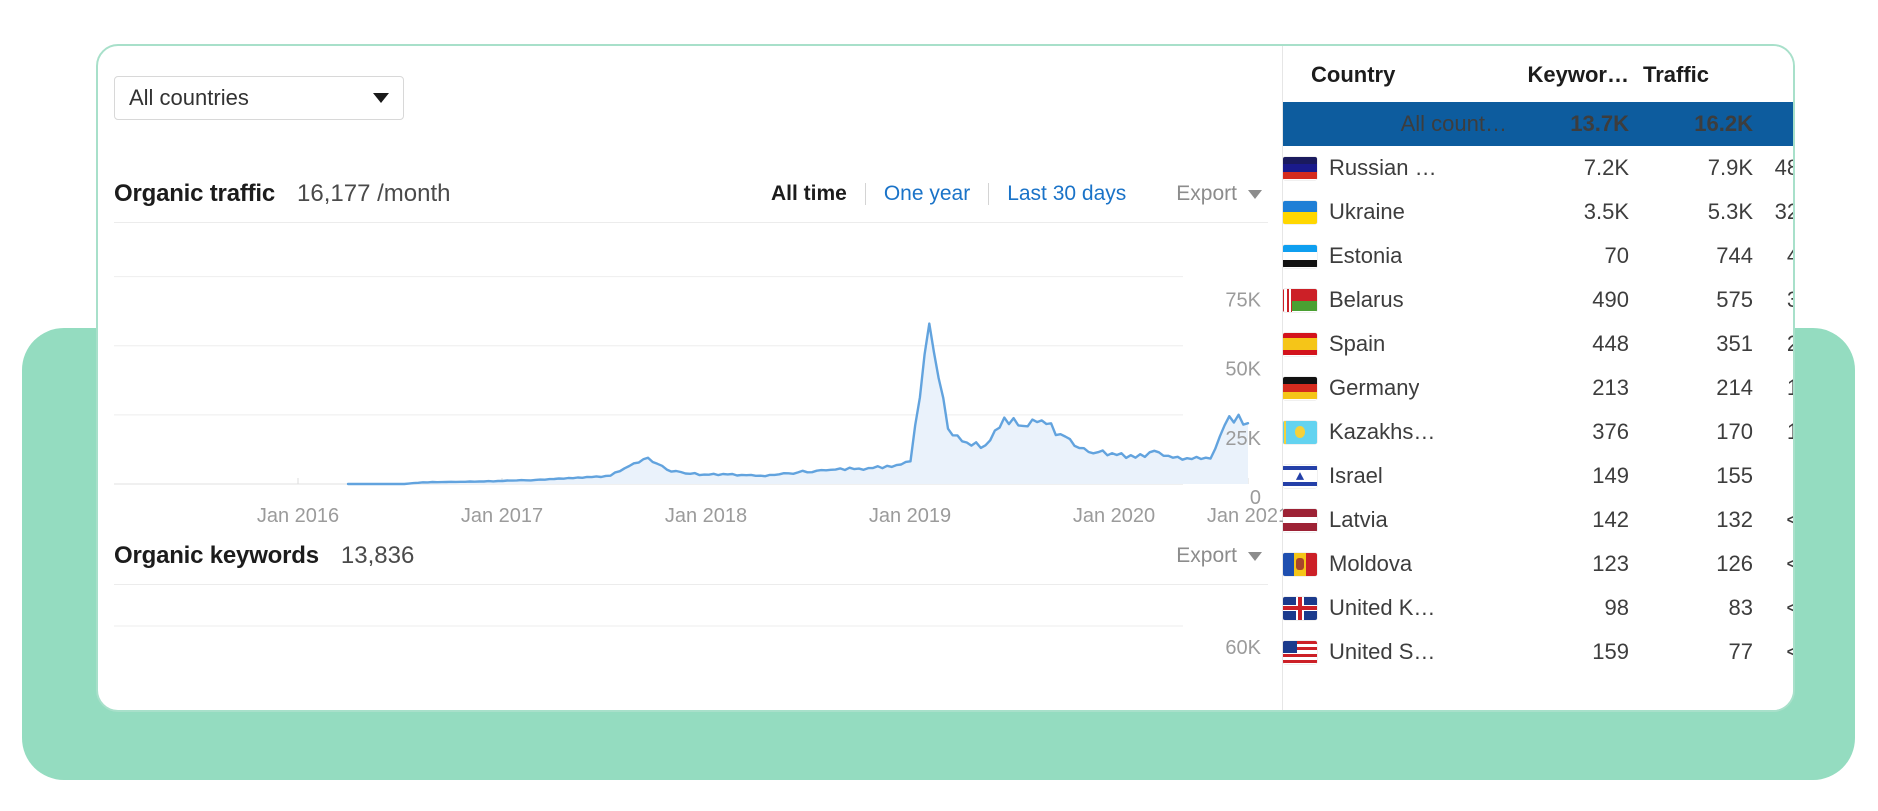  What do you see at coordinates (1243, 439) in the screenshot?
I see `svg-text: 25K` at bounding box center [1243, 439].